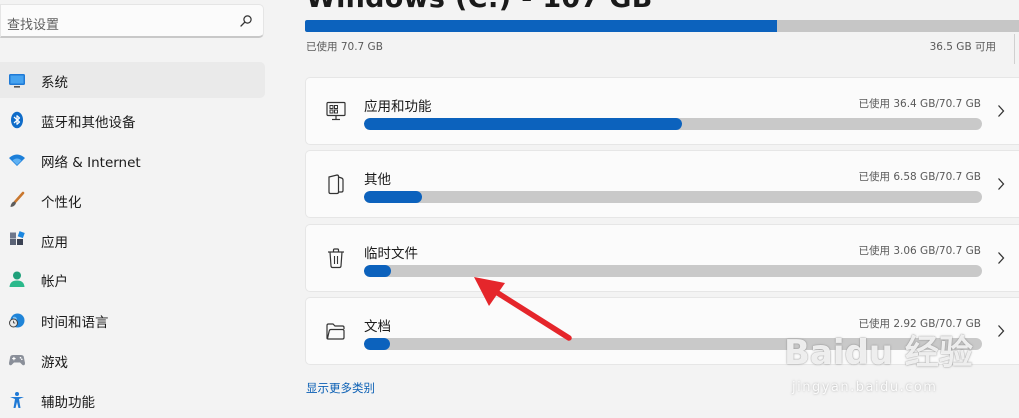 The width and height of the screenshot is (1019, 418). I want to click on sidebar-item-label: 个性化, so click(61, 203).